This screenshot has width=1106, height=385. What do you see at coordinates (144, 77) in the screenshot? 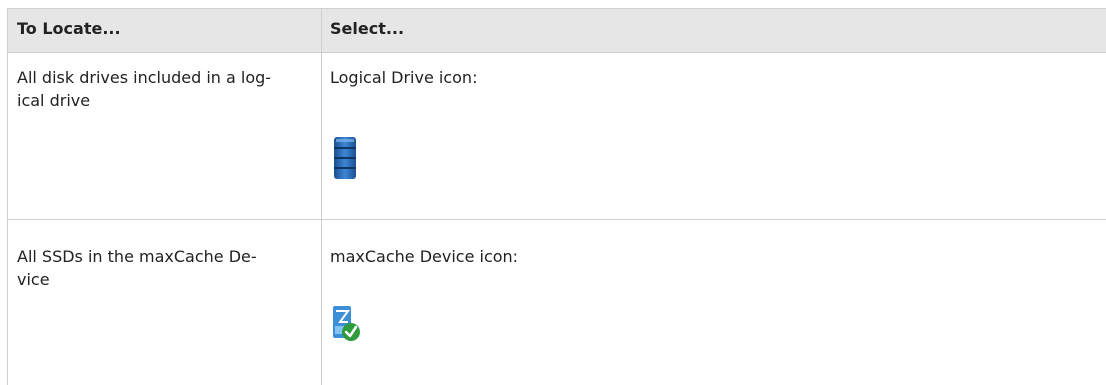
I see `row-1-locate-line-1: All disk drives included in a log-` at bounding box center [144, 77].